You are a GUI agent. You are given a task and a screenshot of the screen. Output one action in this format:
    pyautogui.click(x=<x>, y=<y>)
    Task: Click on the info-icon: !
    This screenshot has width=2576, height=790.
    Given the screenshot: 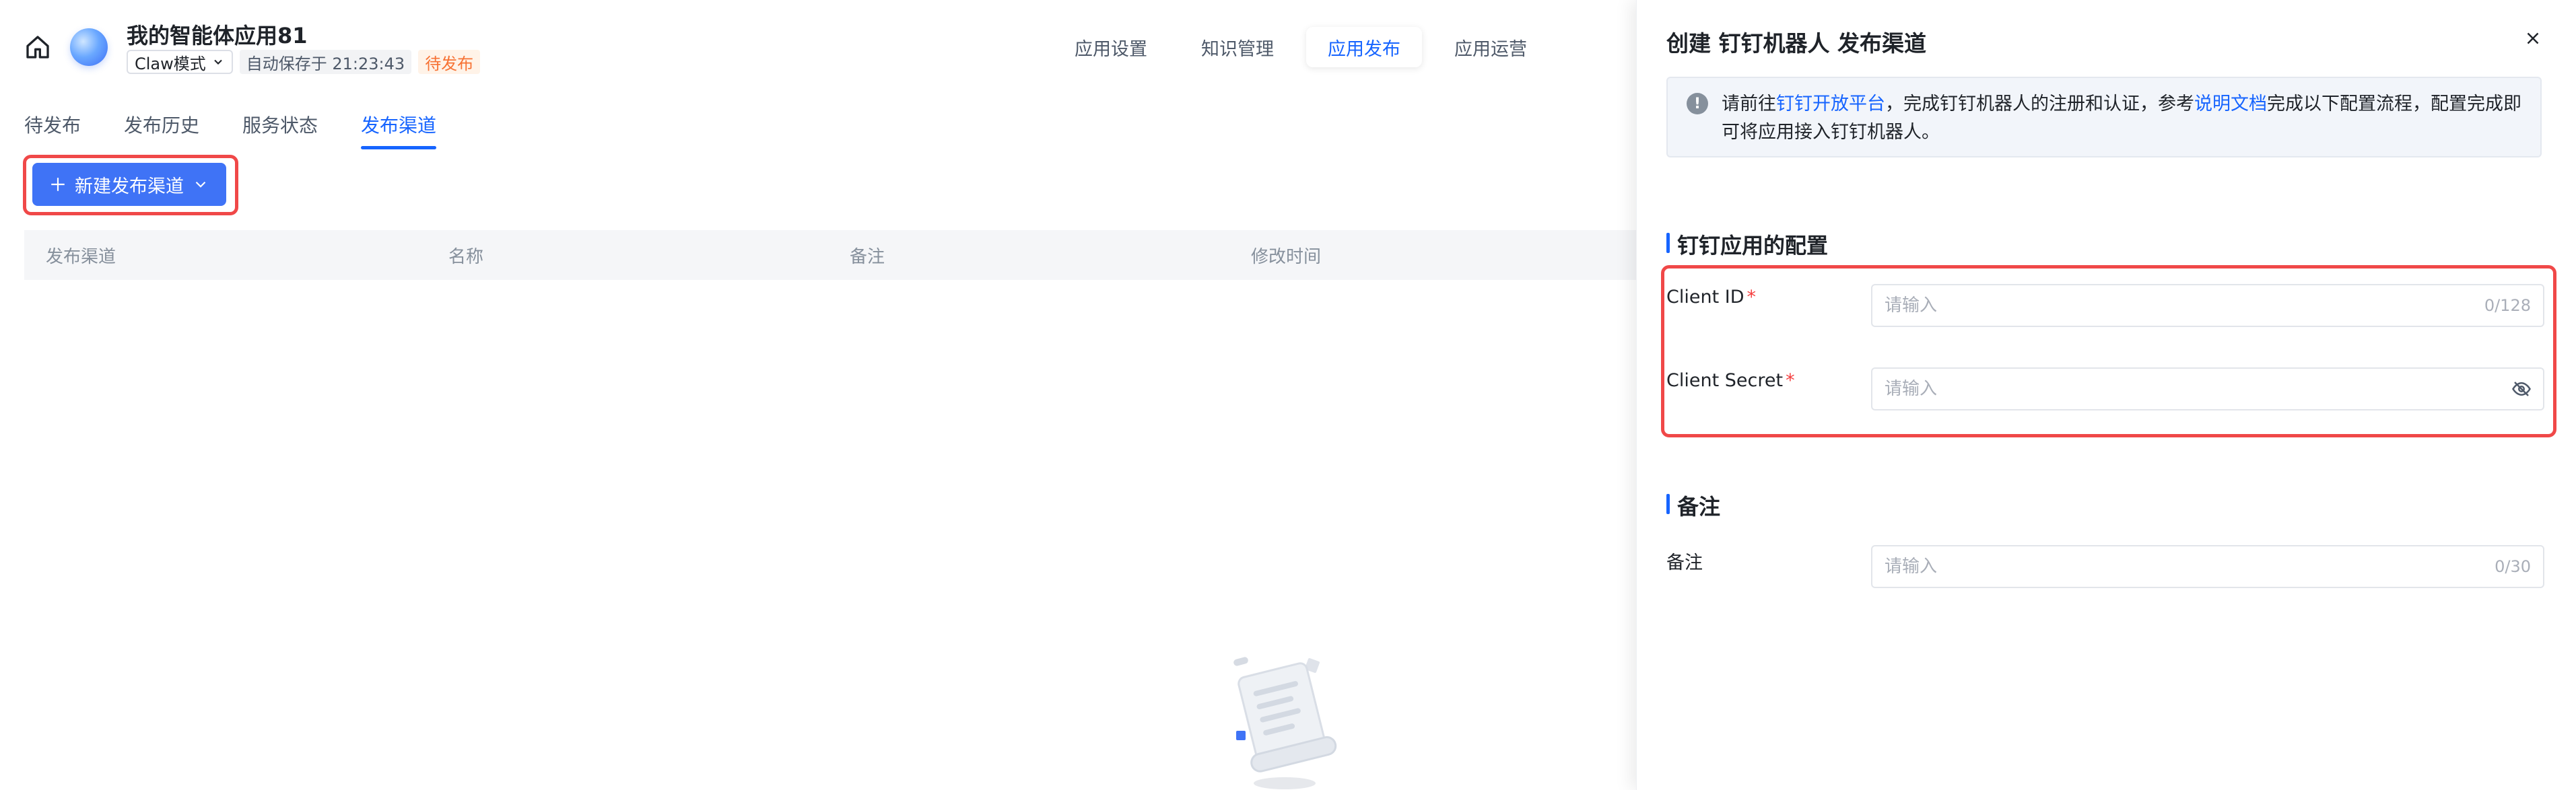 What is the action you would take?
    pyautogui.click(x=1698, y=103)
    